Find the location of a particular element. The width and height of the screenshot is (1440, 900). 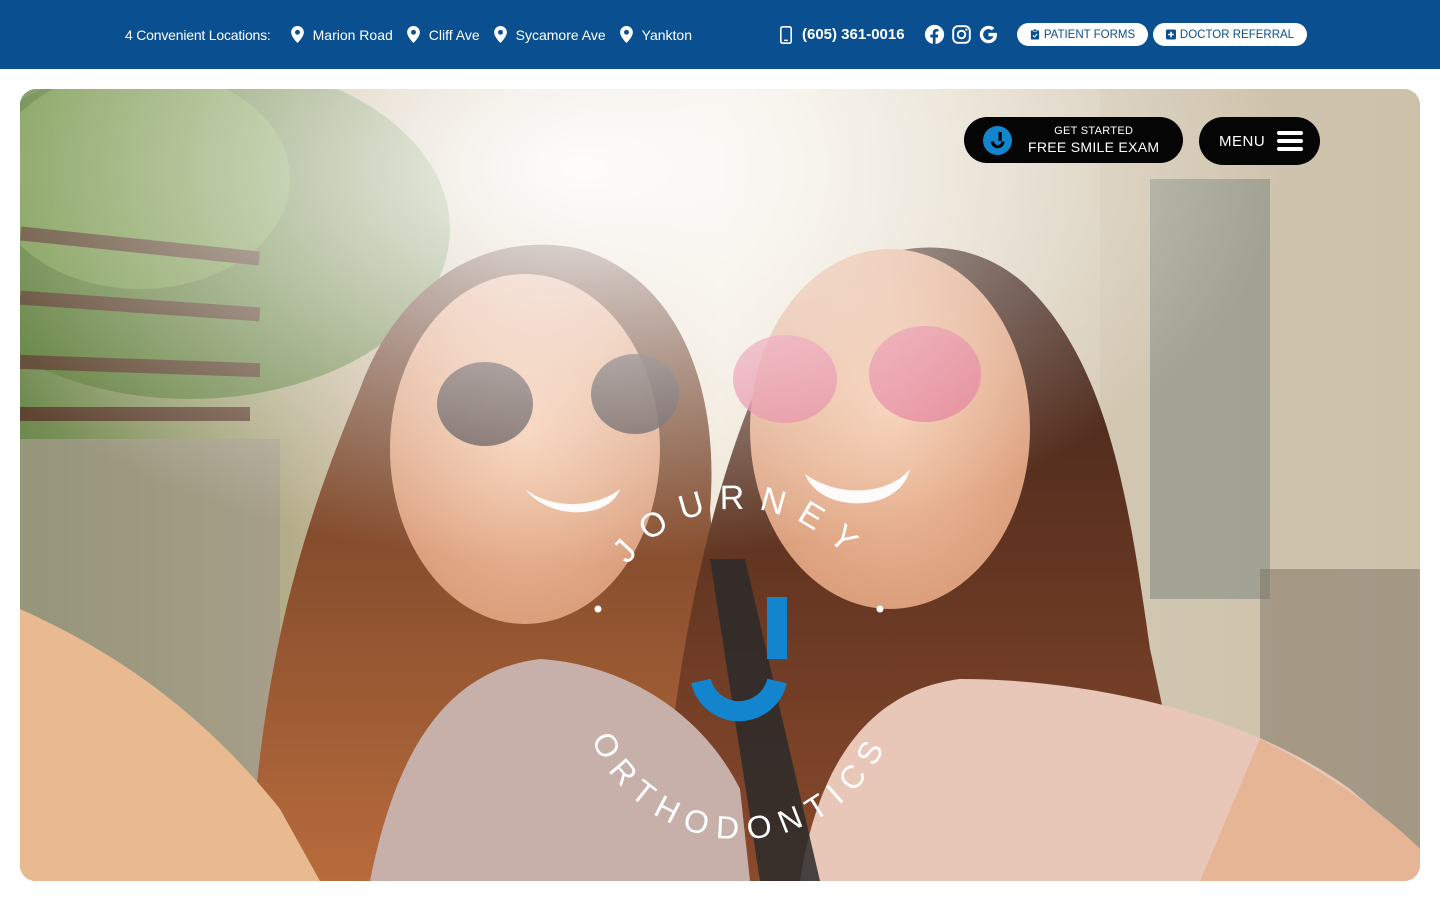

instagram-icon is located at coordinates (961, 34).